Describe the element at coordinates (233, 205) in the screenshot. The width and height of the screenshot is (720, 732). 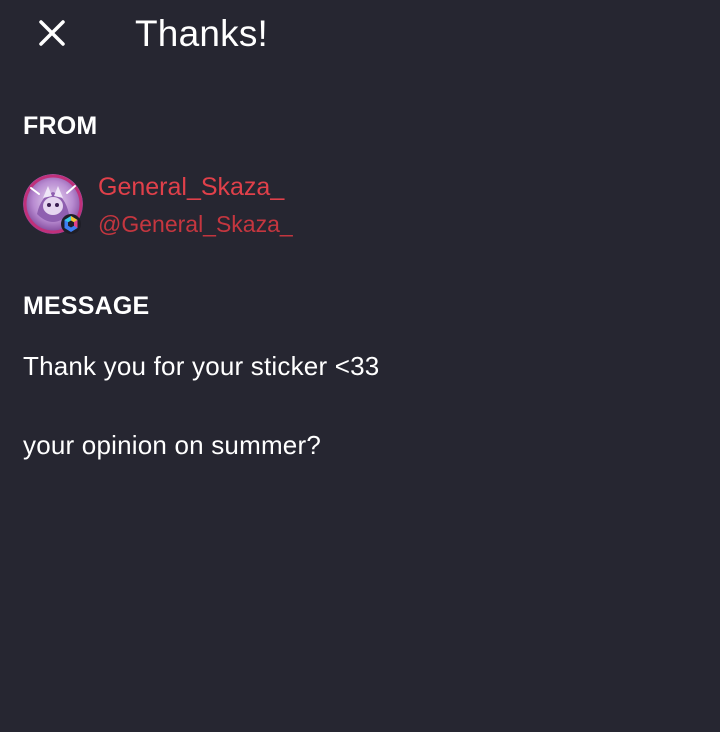
I see `sender-profile: General_Skaza_ @General_Skaza_` at that location.